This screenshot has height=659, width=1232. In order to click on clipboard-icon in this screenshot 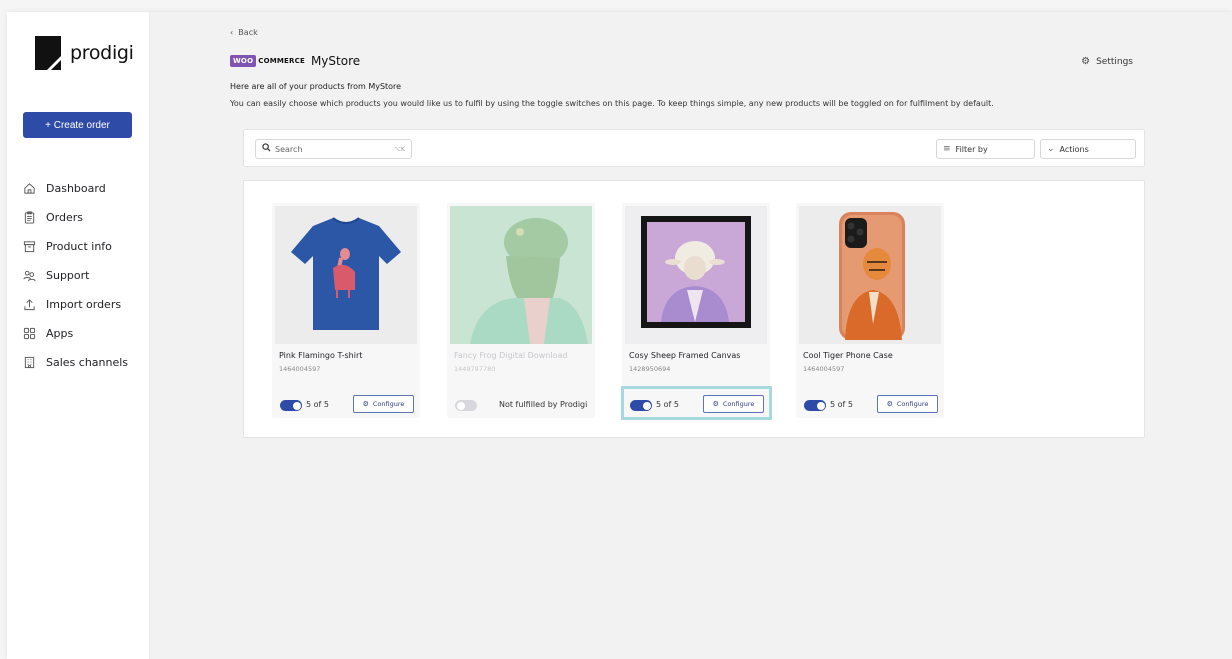, I will do `click(29, 218)`.